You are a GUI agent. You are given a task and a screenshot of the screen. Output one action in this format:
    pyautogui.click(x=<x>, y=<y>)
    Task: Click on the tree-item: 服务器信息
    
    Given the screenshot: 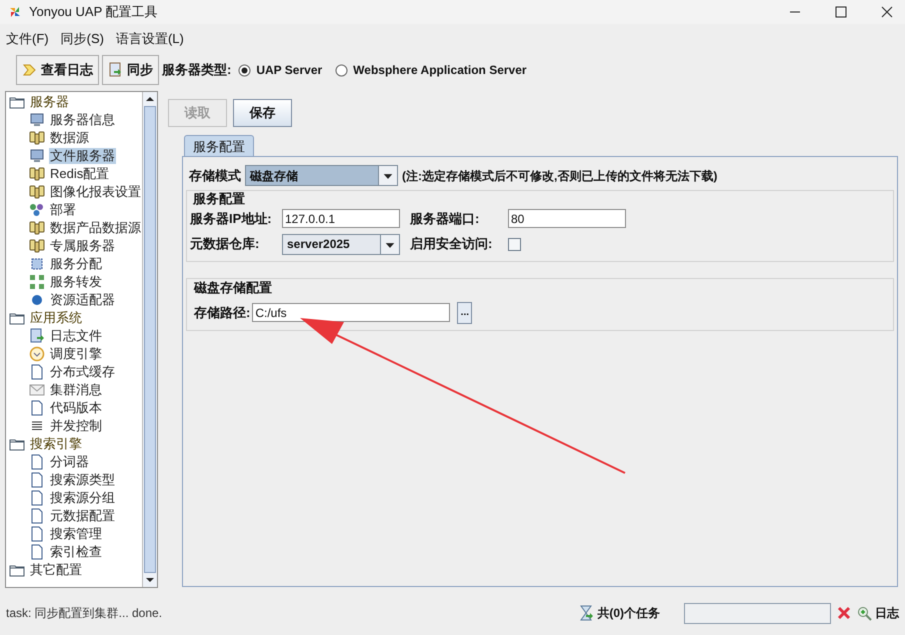 What is the action you would take?
    pyautogui.click(x=82, y=120)
    